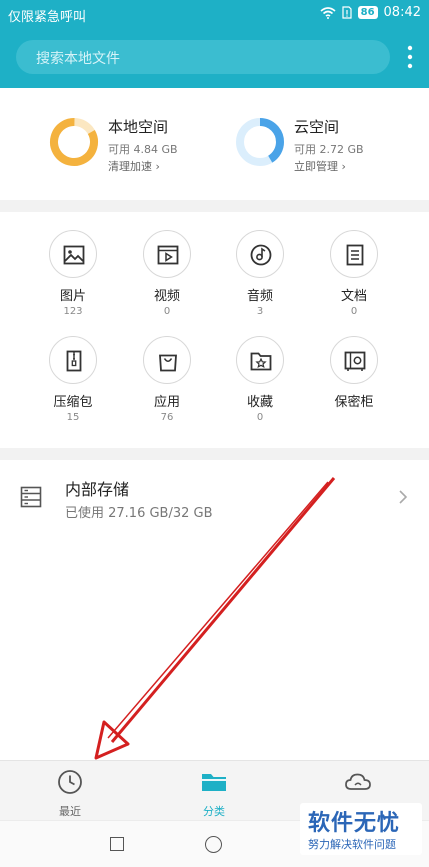 This screenshot has width=429, height=867. Describe the element at coordinates (74, 361) in the screenshot. I see `archive-icon` at that location.